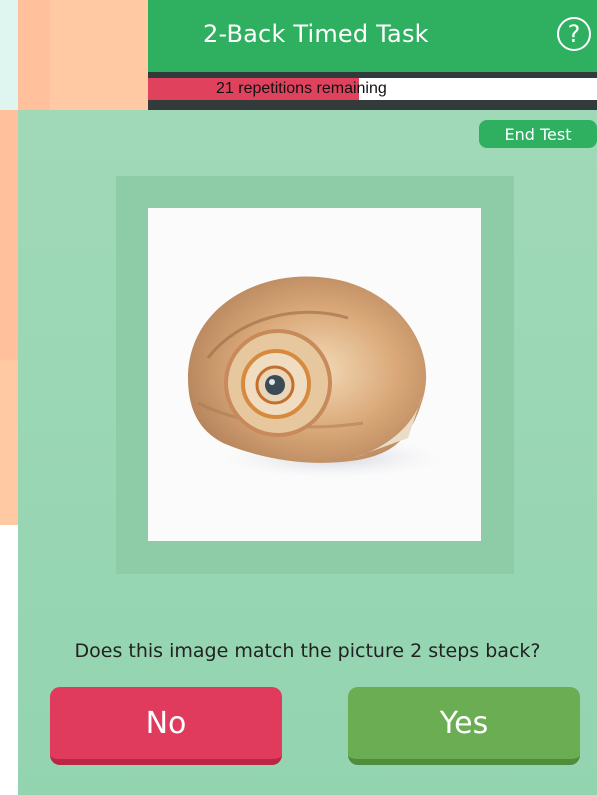 The image size is (597, 795). I want to click on page-title: 2-Back Timed Task, so click(316, 34).